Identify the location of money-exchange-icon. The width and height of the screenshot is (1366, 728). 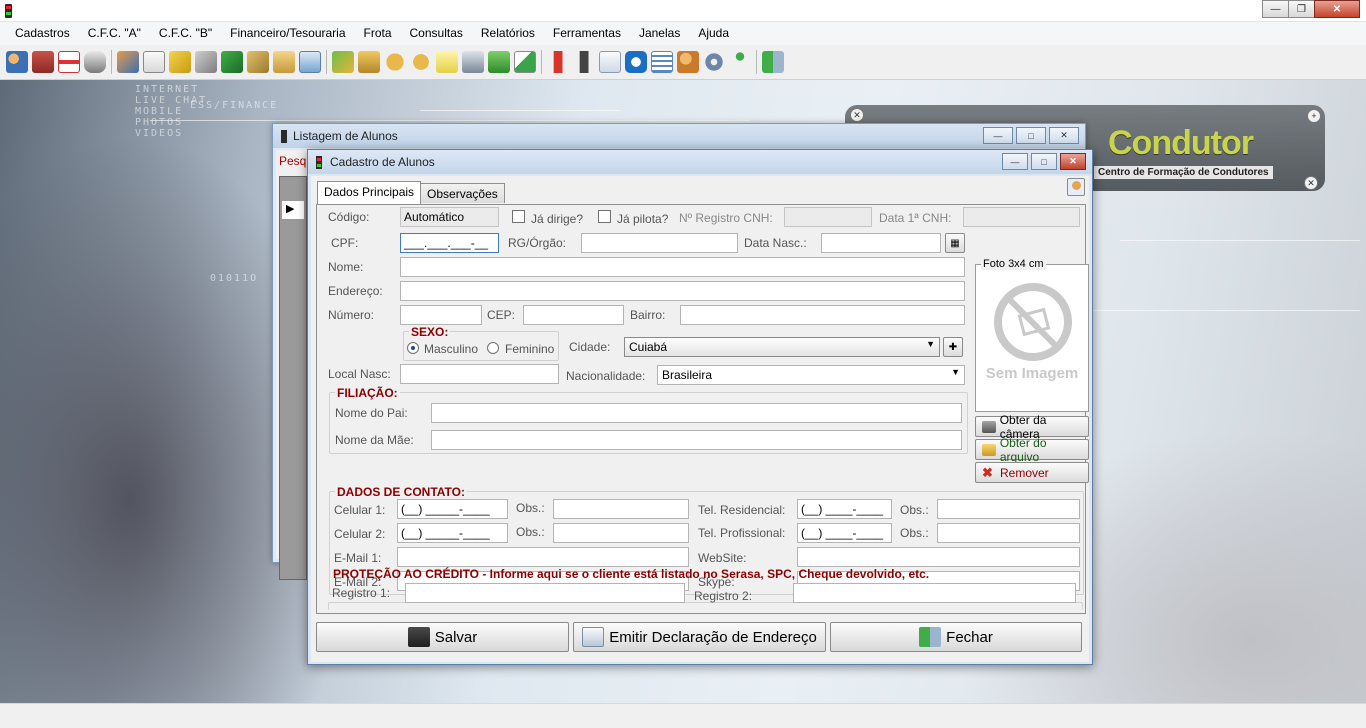
(343, 62).